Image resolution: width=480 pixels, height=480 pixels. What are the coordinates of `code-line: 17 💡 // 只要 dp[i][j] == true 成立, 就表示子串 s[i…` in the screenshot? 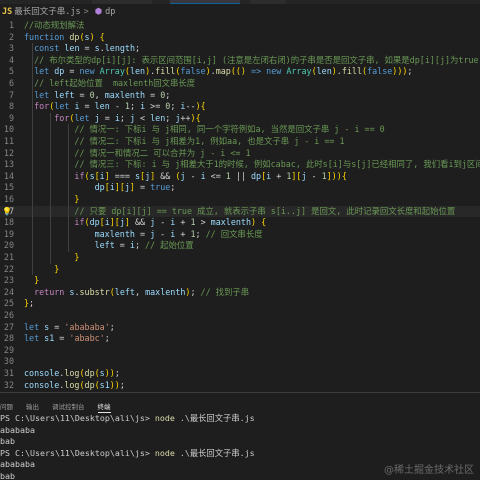 It's located at (240, 211).